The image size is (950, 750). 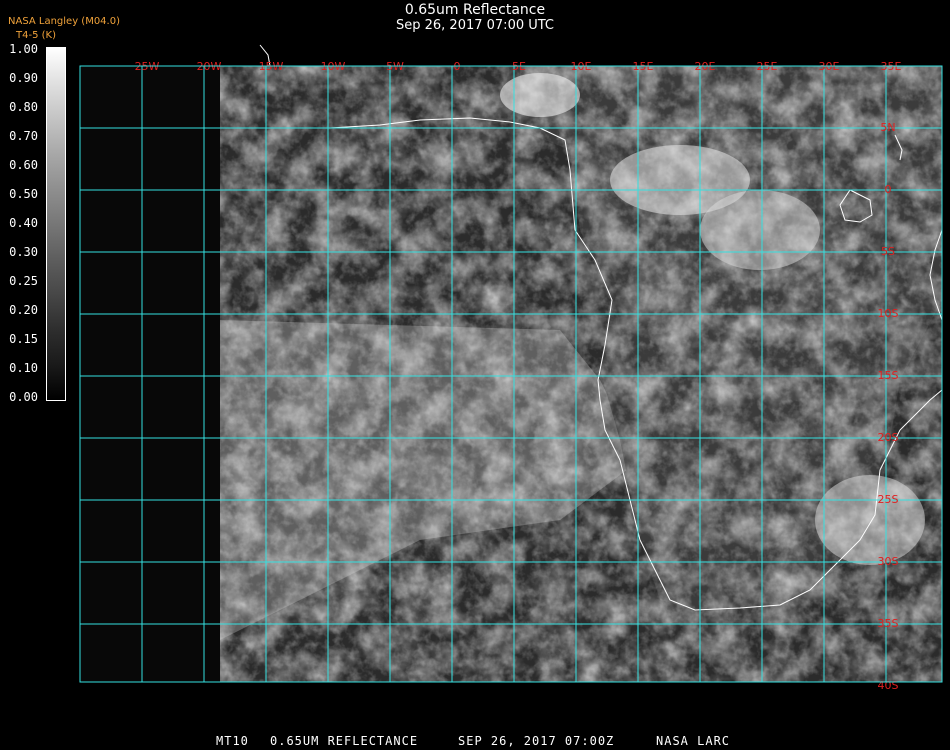 I want to click on latitude-label: 5N, so click(x=887, y=127).